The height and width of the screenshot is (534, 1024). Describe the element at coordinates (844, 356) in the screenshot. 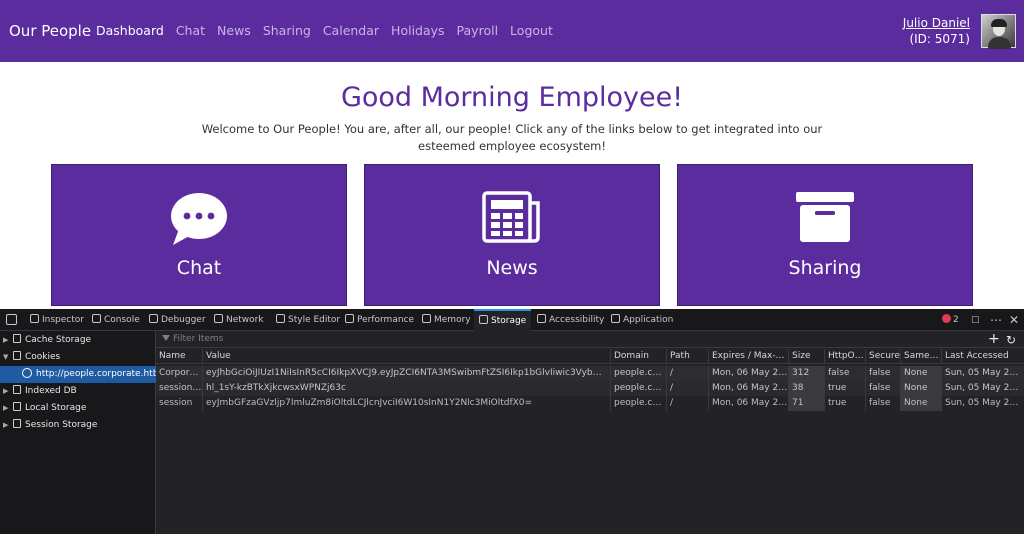

I see `column-header: HttpOnly` at that location.